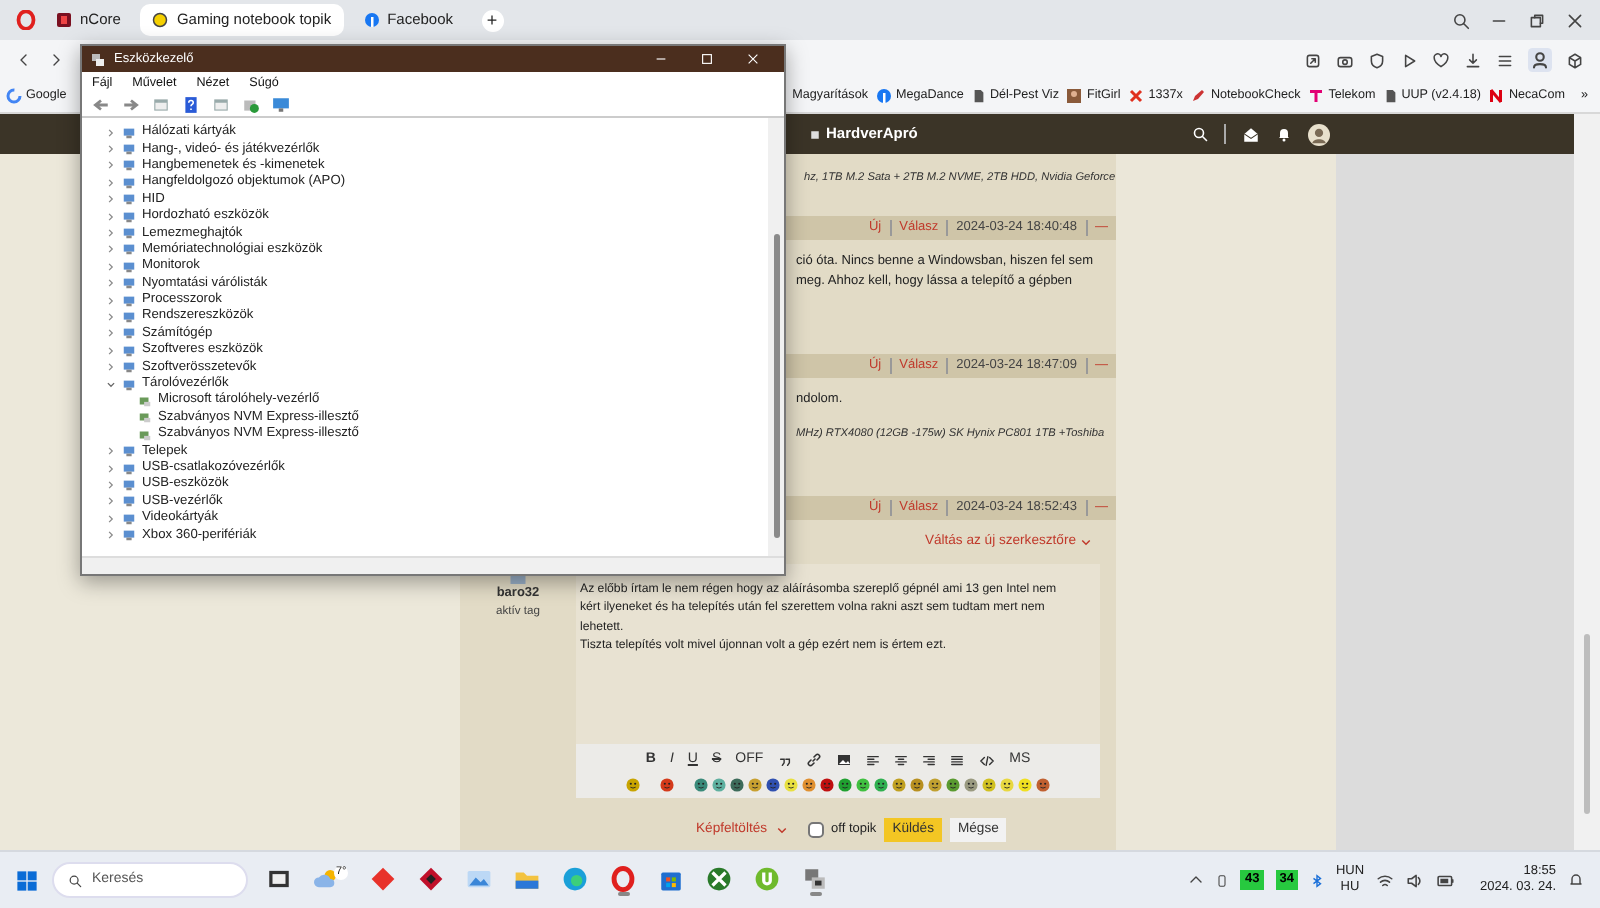 Image resolution: width=1600 pixels, height=908 pixels. I want to click on update-driver-button, so click(251, 105).